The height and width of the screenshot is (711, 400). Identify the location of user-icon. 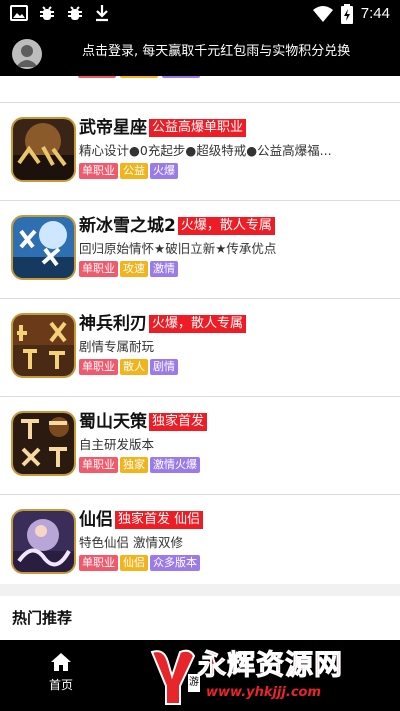
(27, 56).